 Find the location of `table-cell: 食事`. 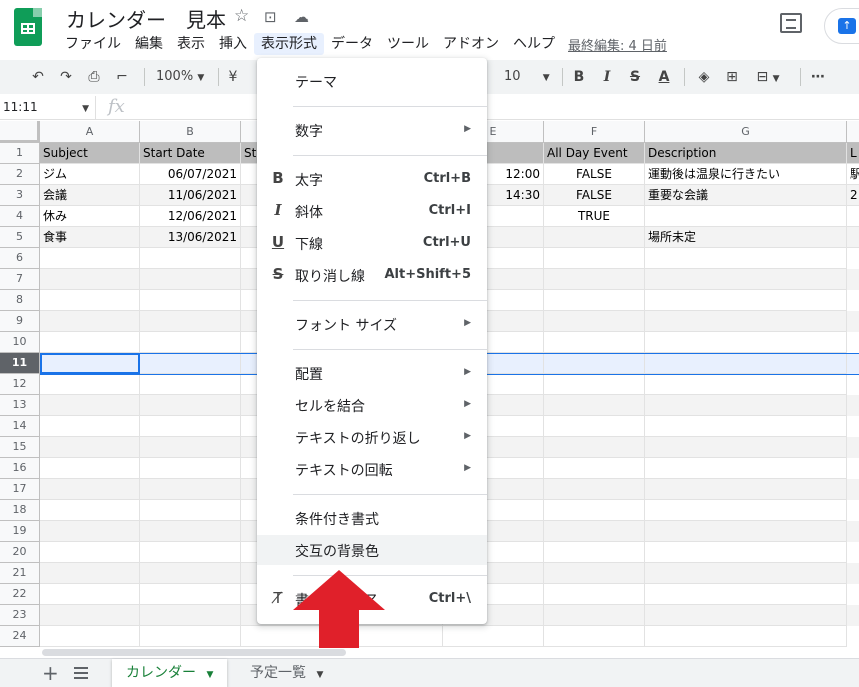

table-cell: 食事 is located at coordinates (90, 237).